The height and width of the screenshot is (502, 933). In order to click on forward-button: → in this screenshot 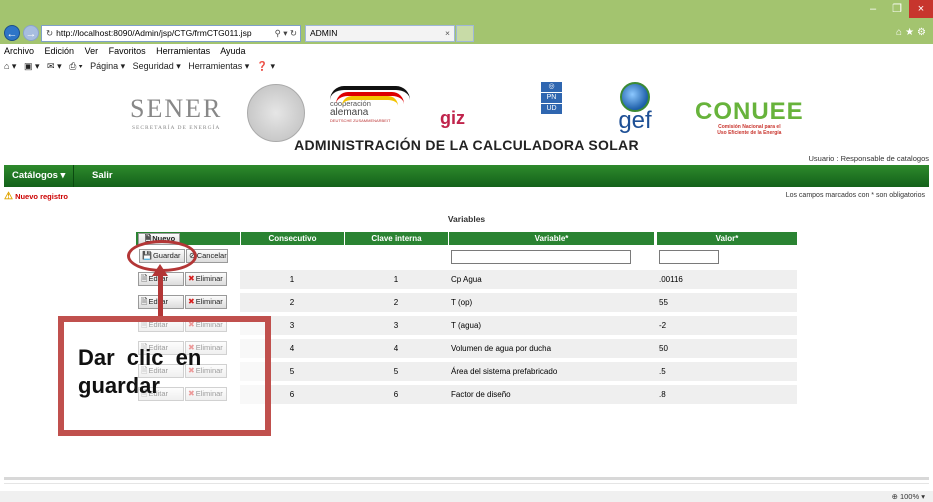, I will do `click(31, 33)`.